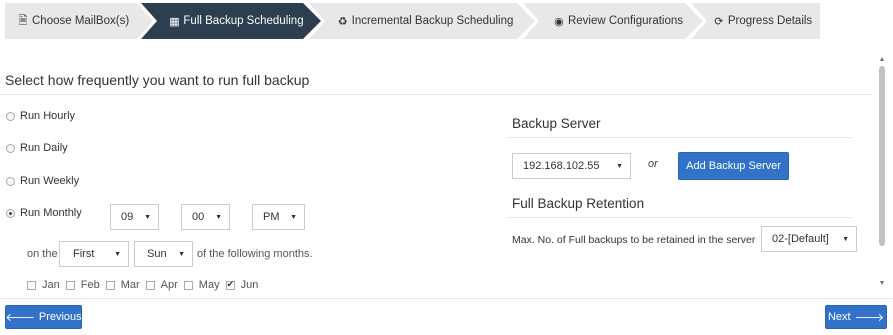 The height and width of the screenshot is (335, 893). What do you see at coordinates (230, 284) in the screenshot?
I see `checkbox-checked` at bounding box center [230, 284].